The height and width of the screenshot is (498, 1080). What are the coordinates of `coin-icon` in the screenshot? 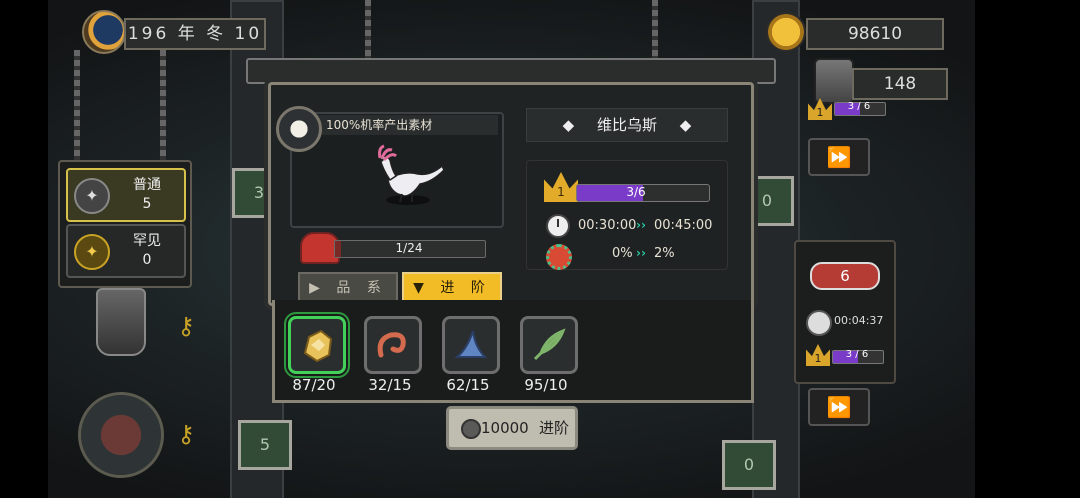 It's located at (471, 429).